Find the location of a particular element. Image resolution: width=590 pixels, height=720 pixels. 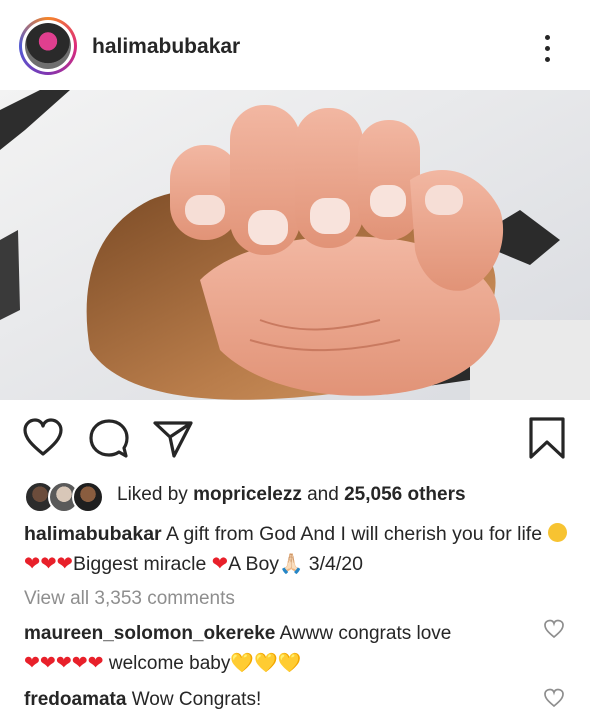

view-all-comments-link: View all 3,353 comments is located at coordinates (129, 599).